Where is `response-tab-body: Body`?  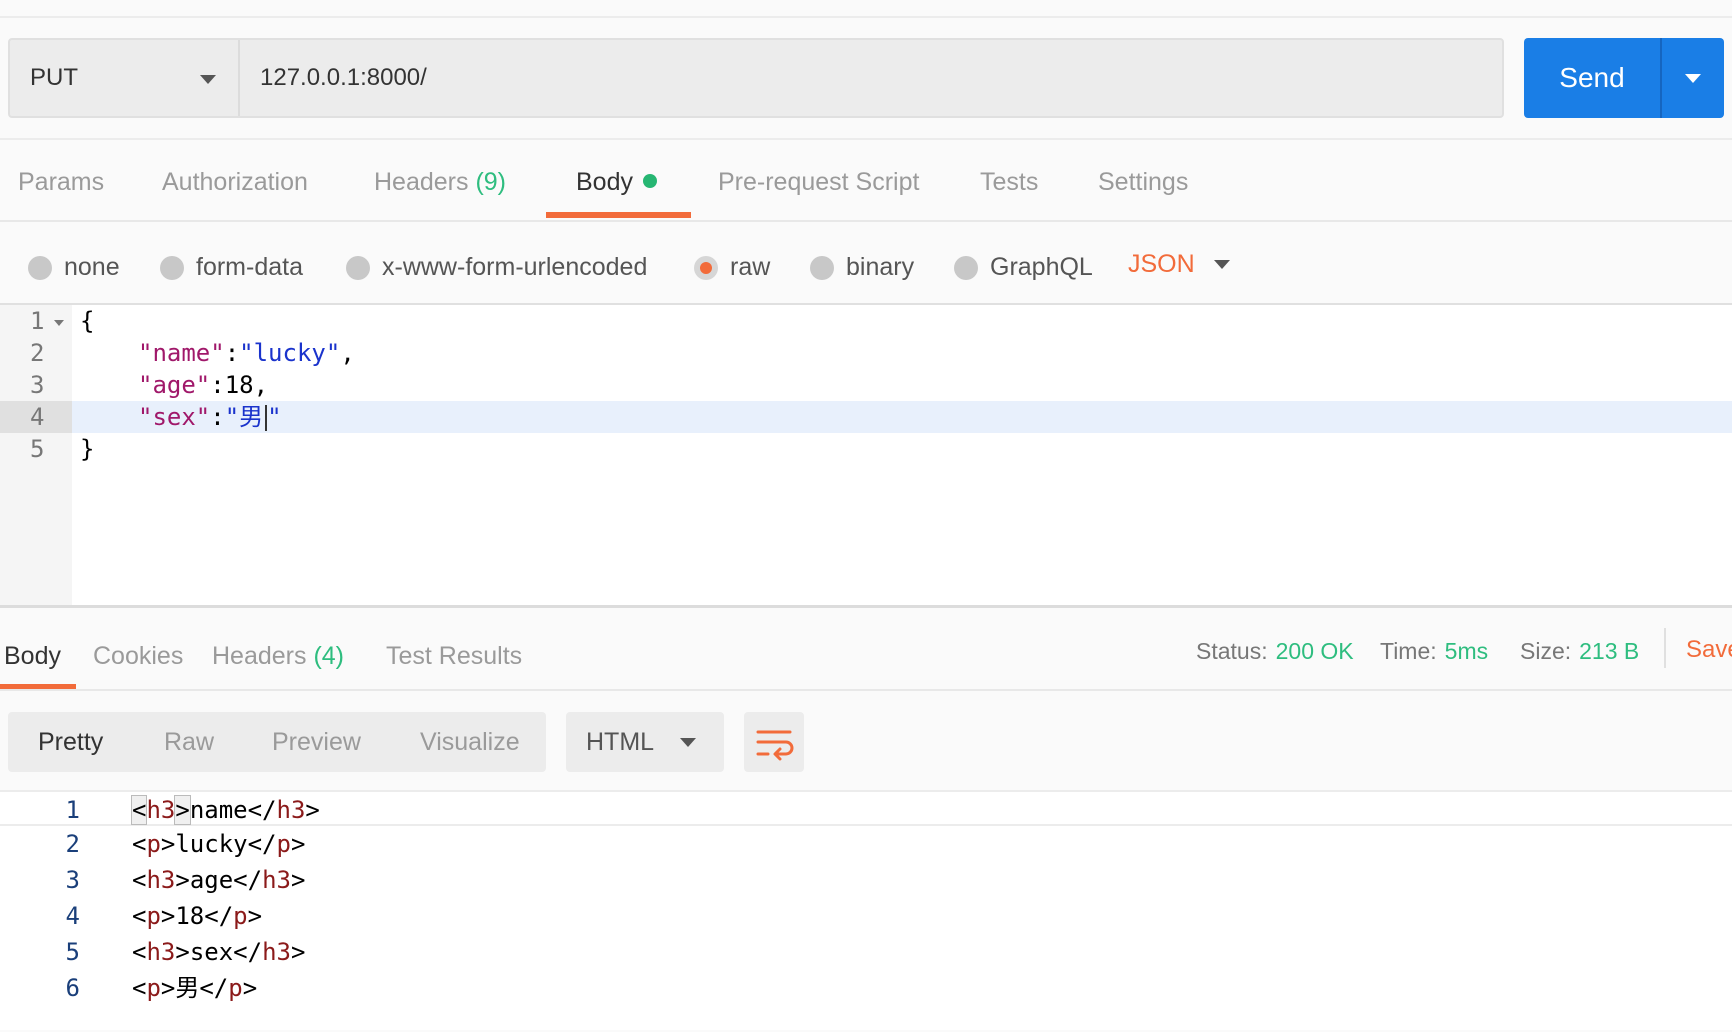
response-tab-body: Body is located at coordinates (32, 656).